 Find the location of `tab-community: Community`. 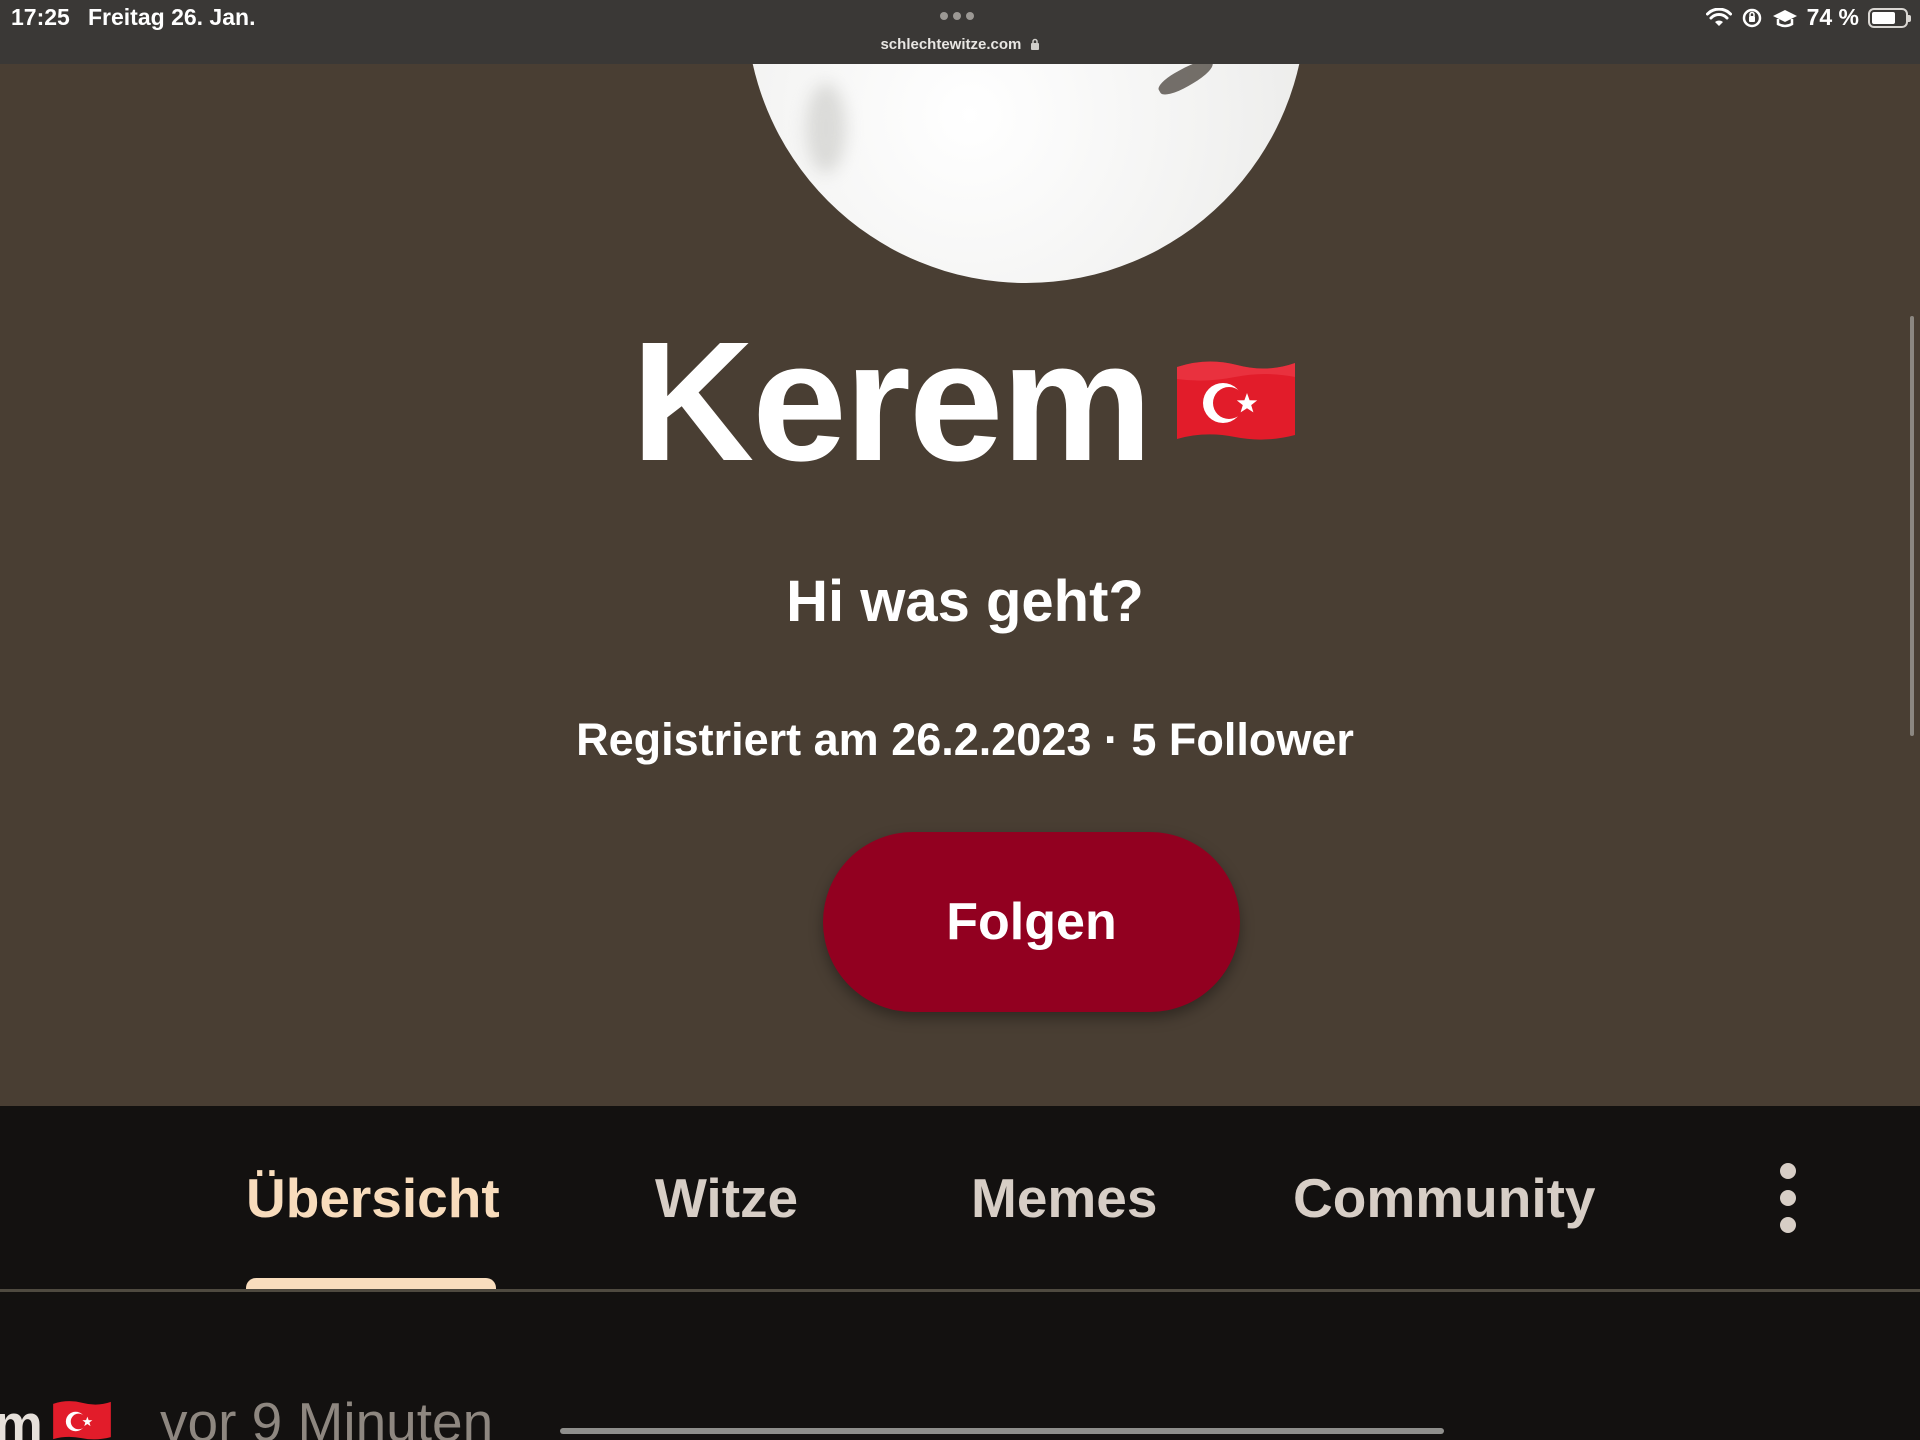

tab-community: Community is located at coordinates (1444, 1198).